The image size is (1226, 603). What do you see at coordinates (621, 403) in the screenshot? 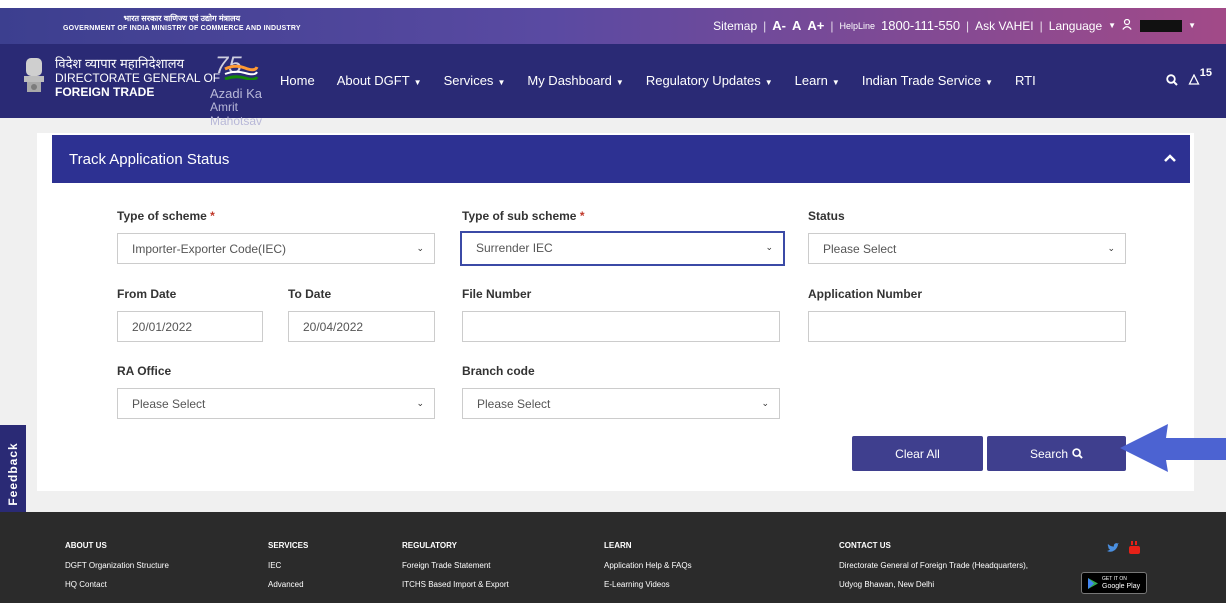
I see `branch-code-select: Please Select` at bounding box center [621, 403].